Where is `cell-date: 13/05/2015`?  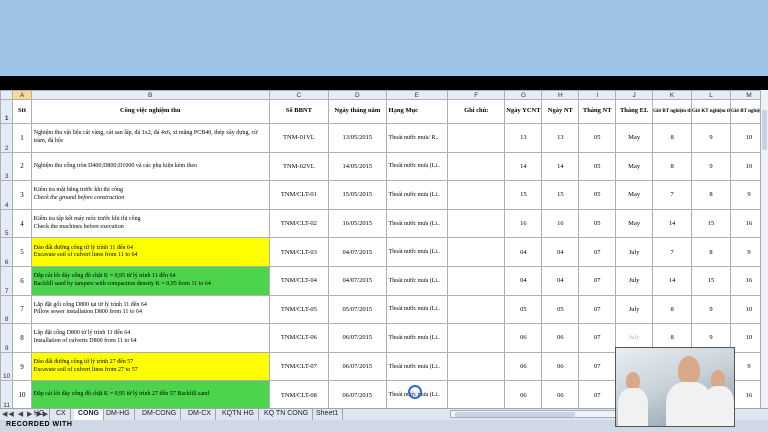
cell-date: 13/05/2015 is located at coordinates (357, 138).